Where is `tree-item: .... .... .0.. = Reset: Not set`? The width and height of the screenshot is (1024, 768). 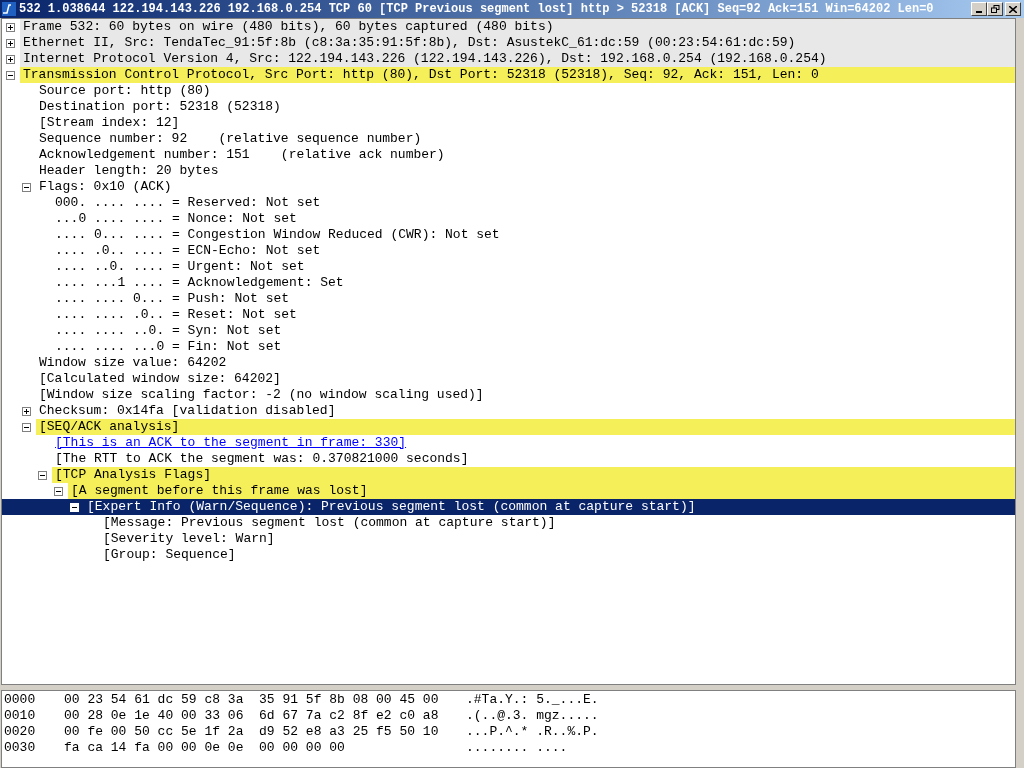 tree-item: .... .... .0.. = Reset: Not set is located at coordinates (176, 315).